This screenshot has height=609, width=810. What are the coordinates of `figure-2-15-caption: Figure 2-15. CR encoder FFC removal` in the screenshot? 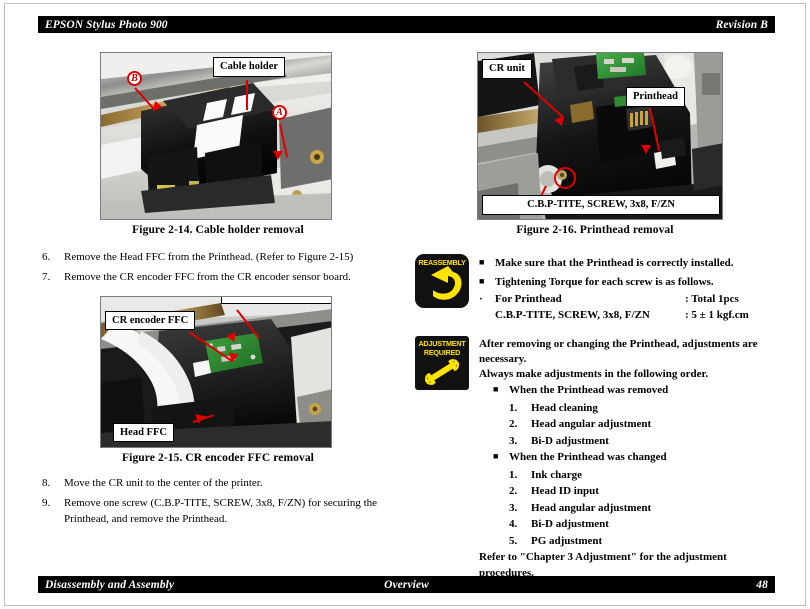 It's located at (218, 457).